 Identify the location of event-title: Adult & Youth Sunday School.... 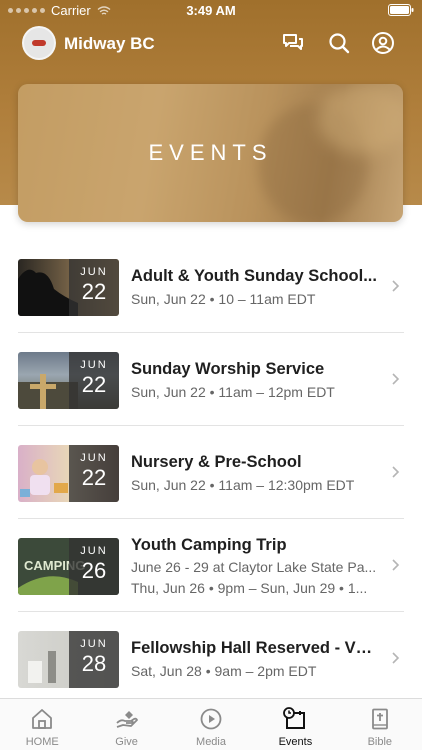
(254, 276).